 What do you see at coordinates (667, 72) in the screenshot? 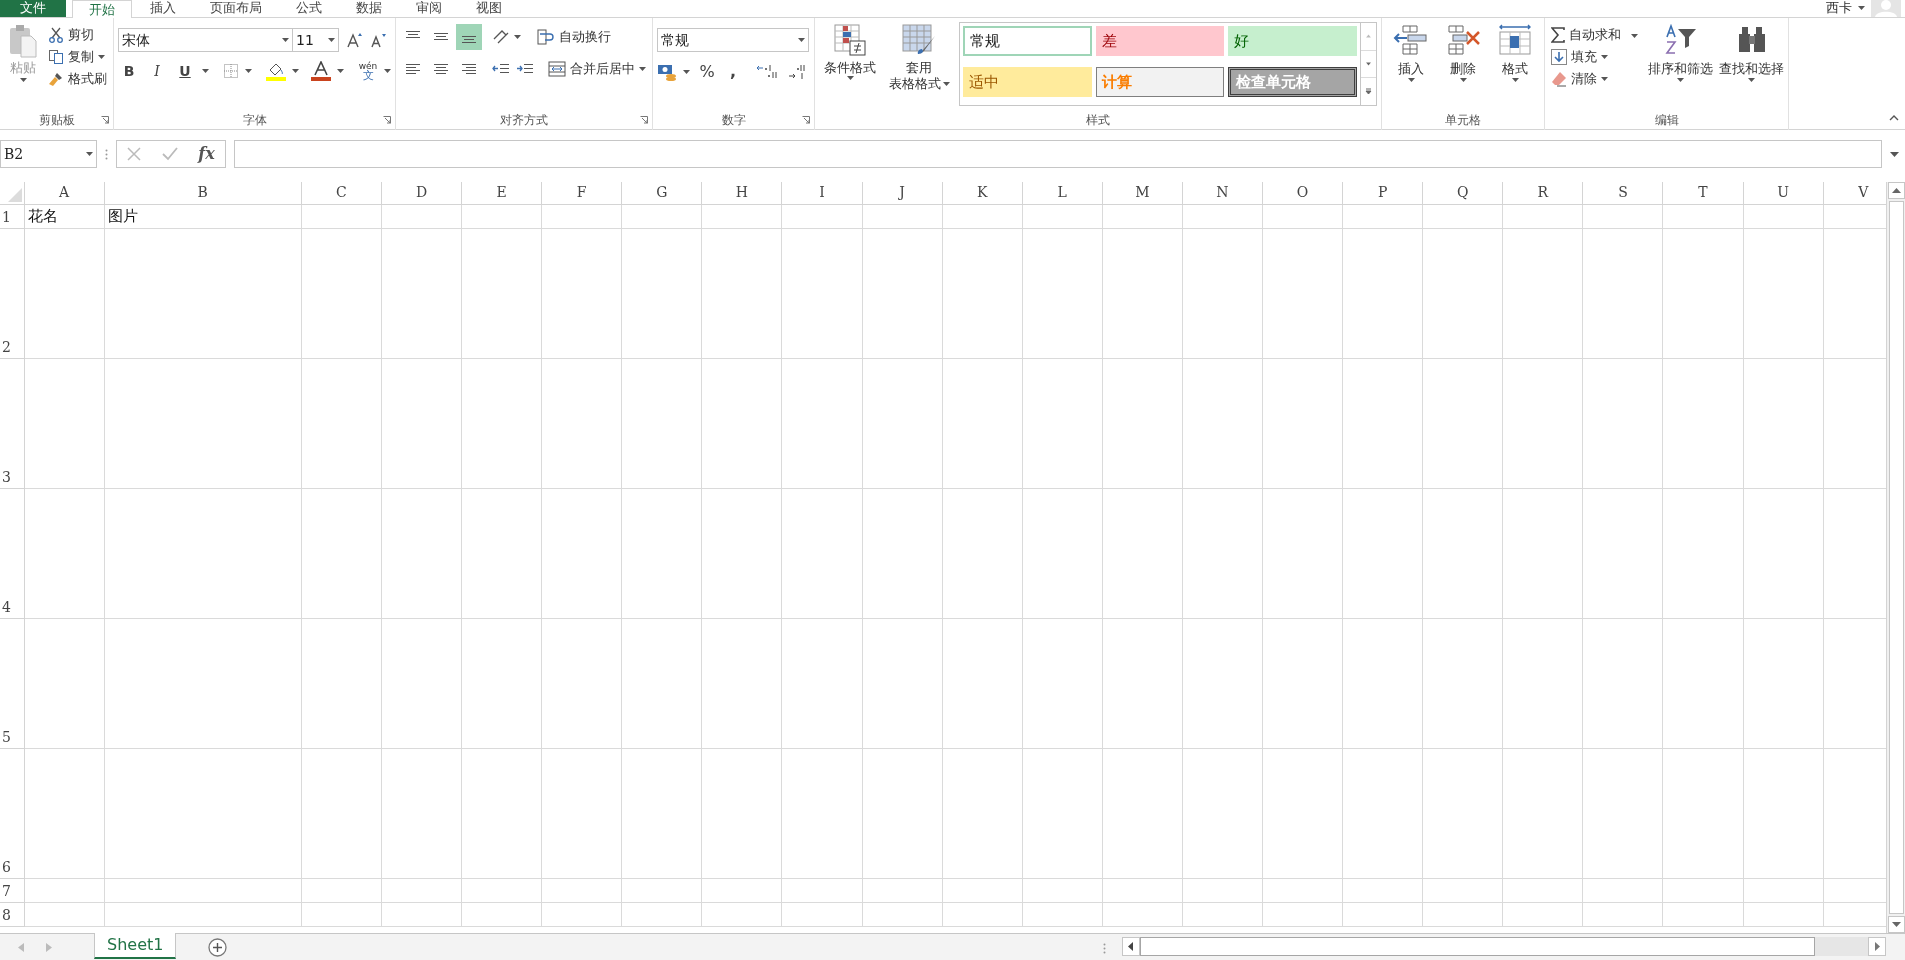
I see `currency-icon` at bounding box center [667, 72].